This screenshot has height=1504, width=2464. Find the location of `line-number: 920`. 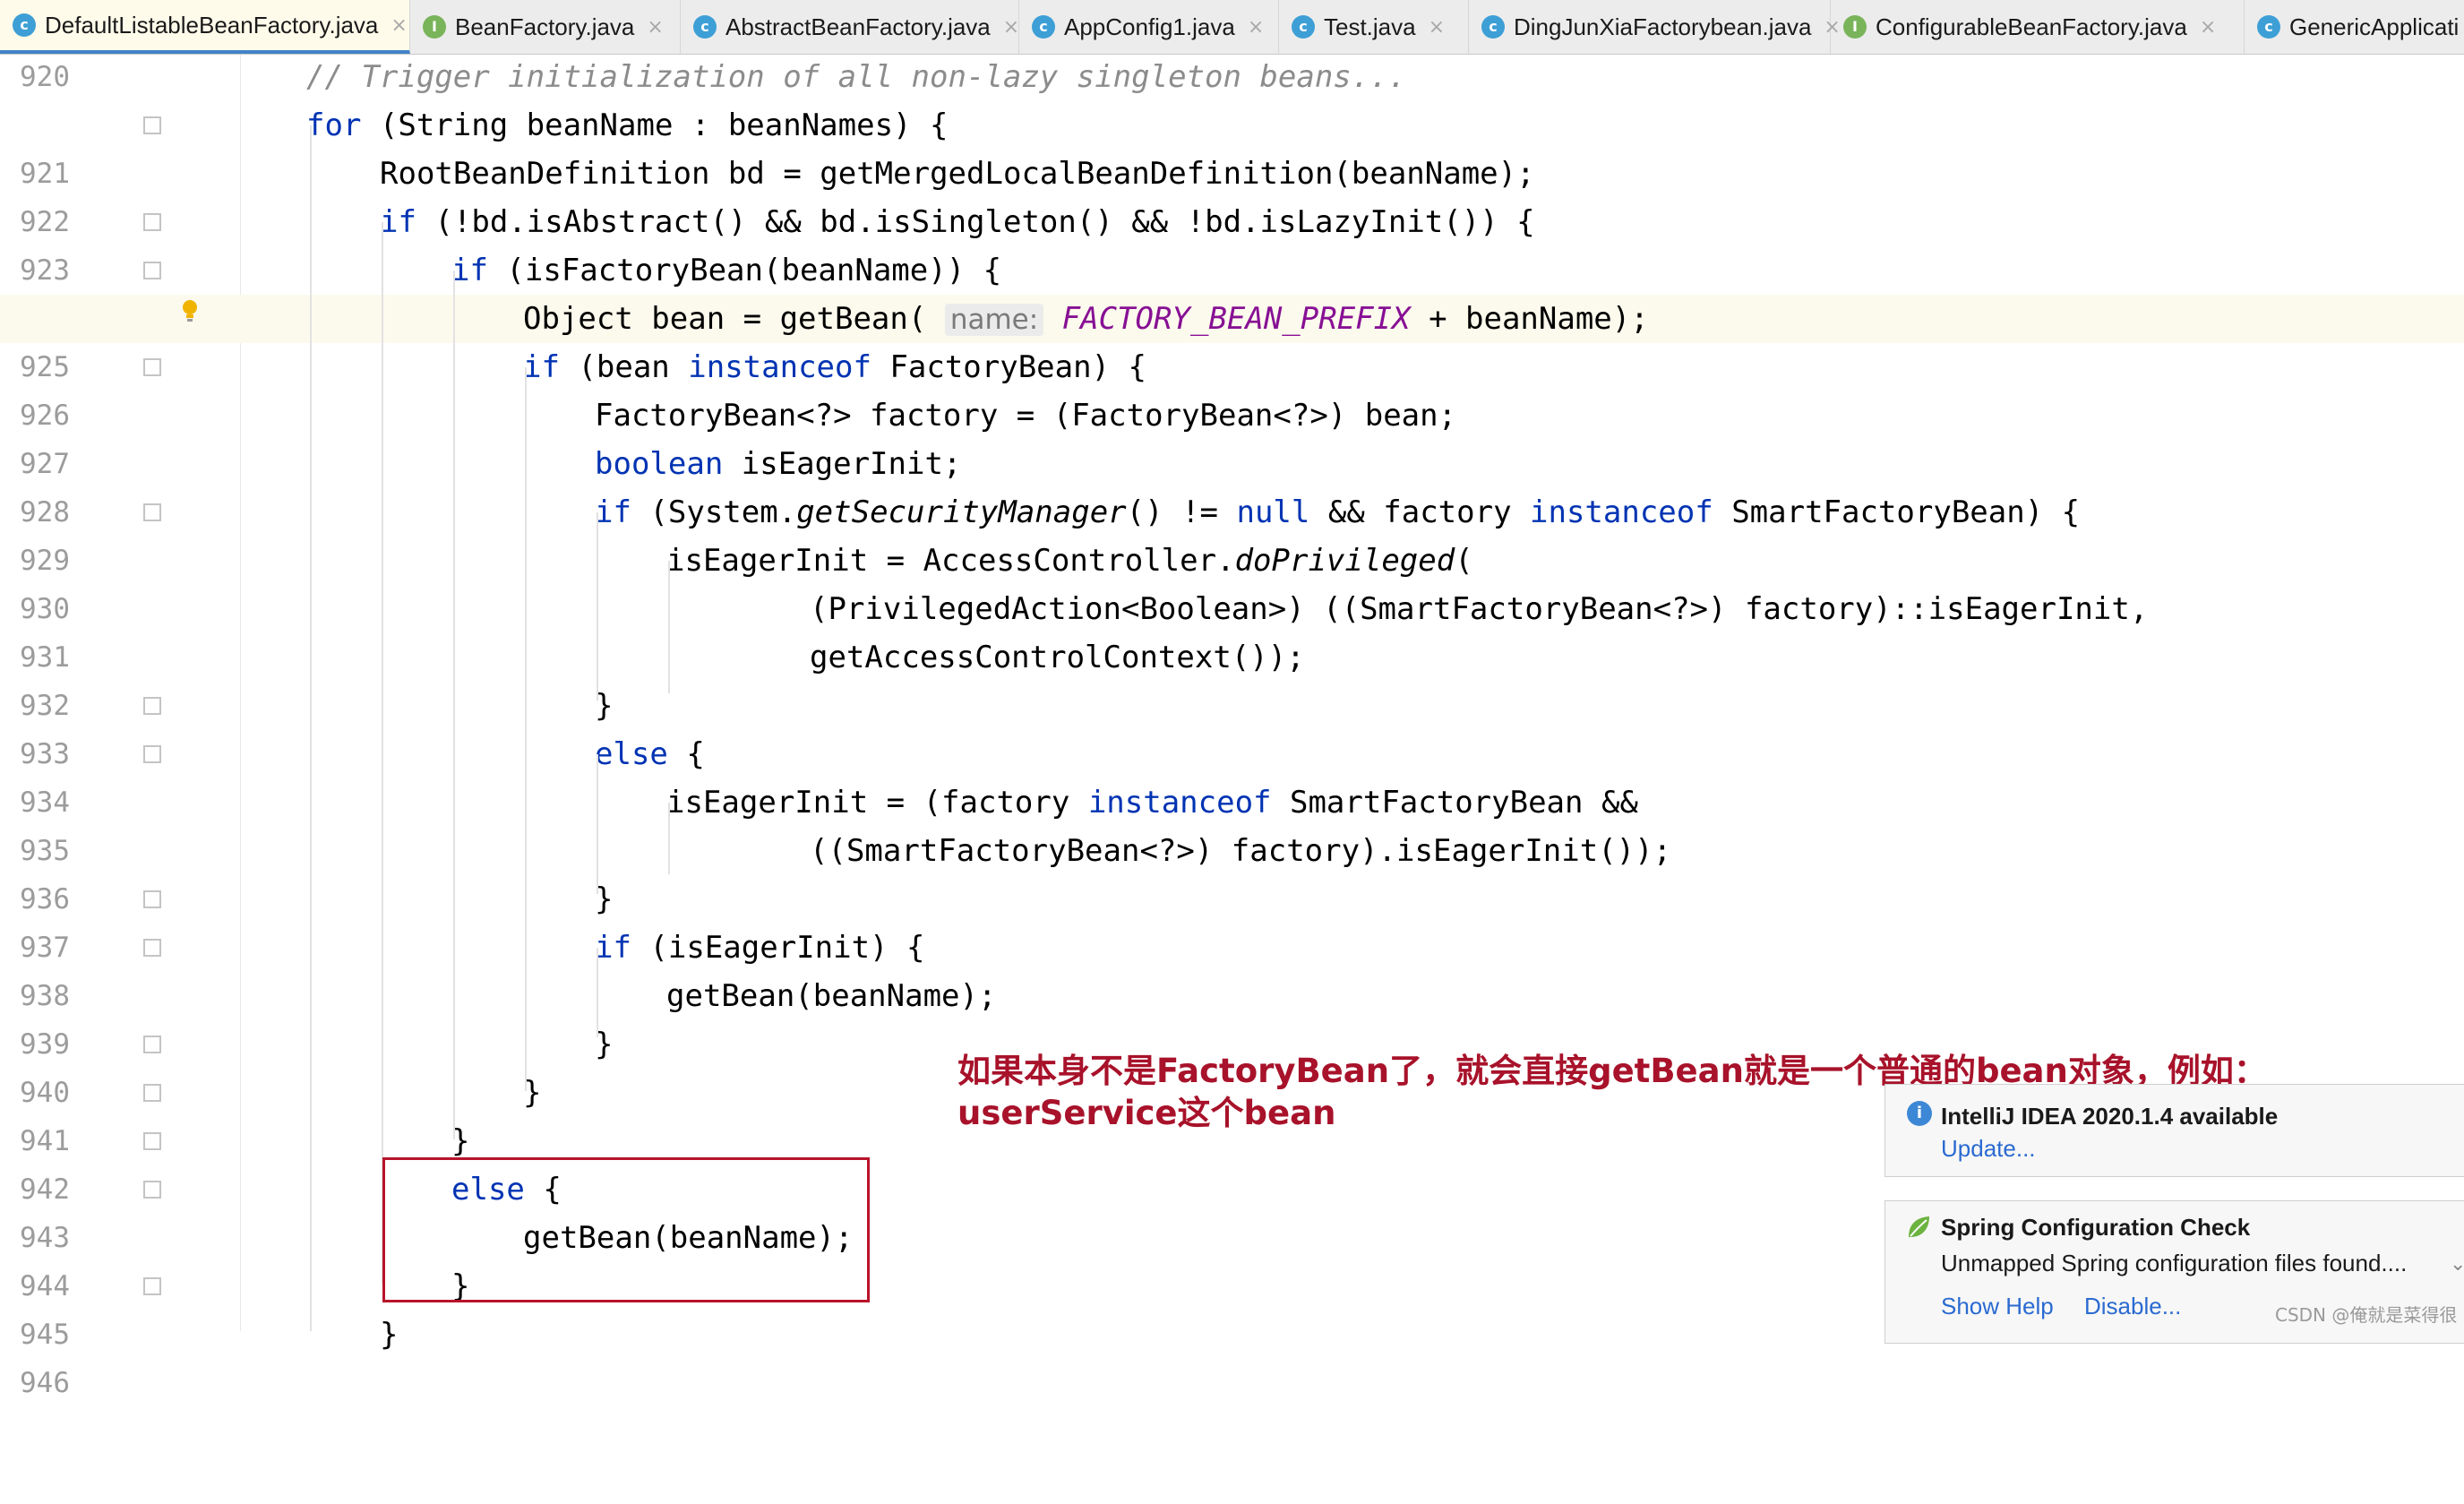

line-number: 920 is located at coordinates (45, 77).